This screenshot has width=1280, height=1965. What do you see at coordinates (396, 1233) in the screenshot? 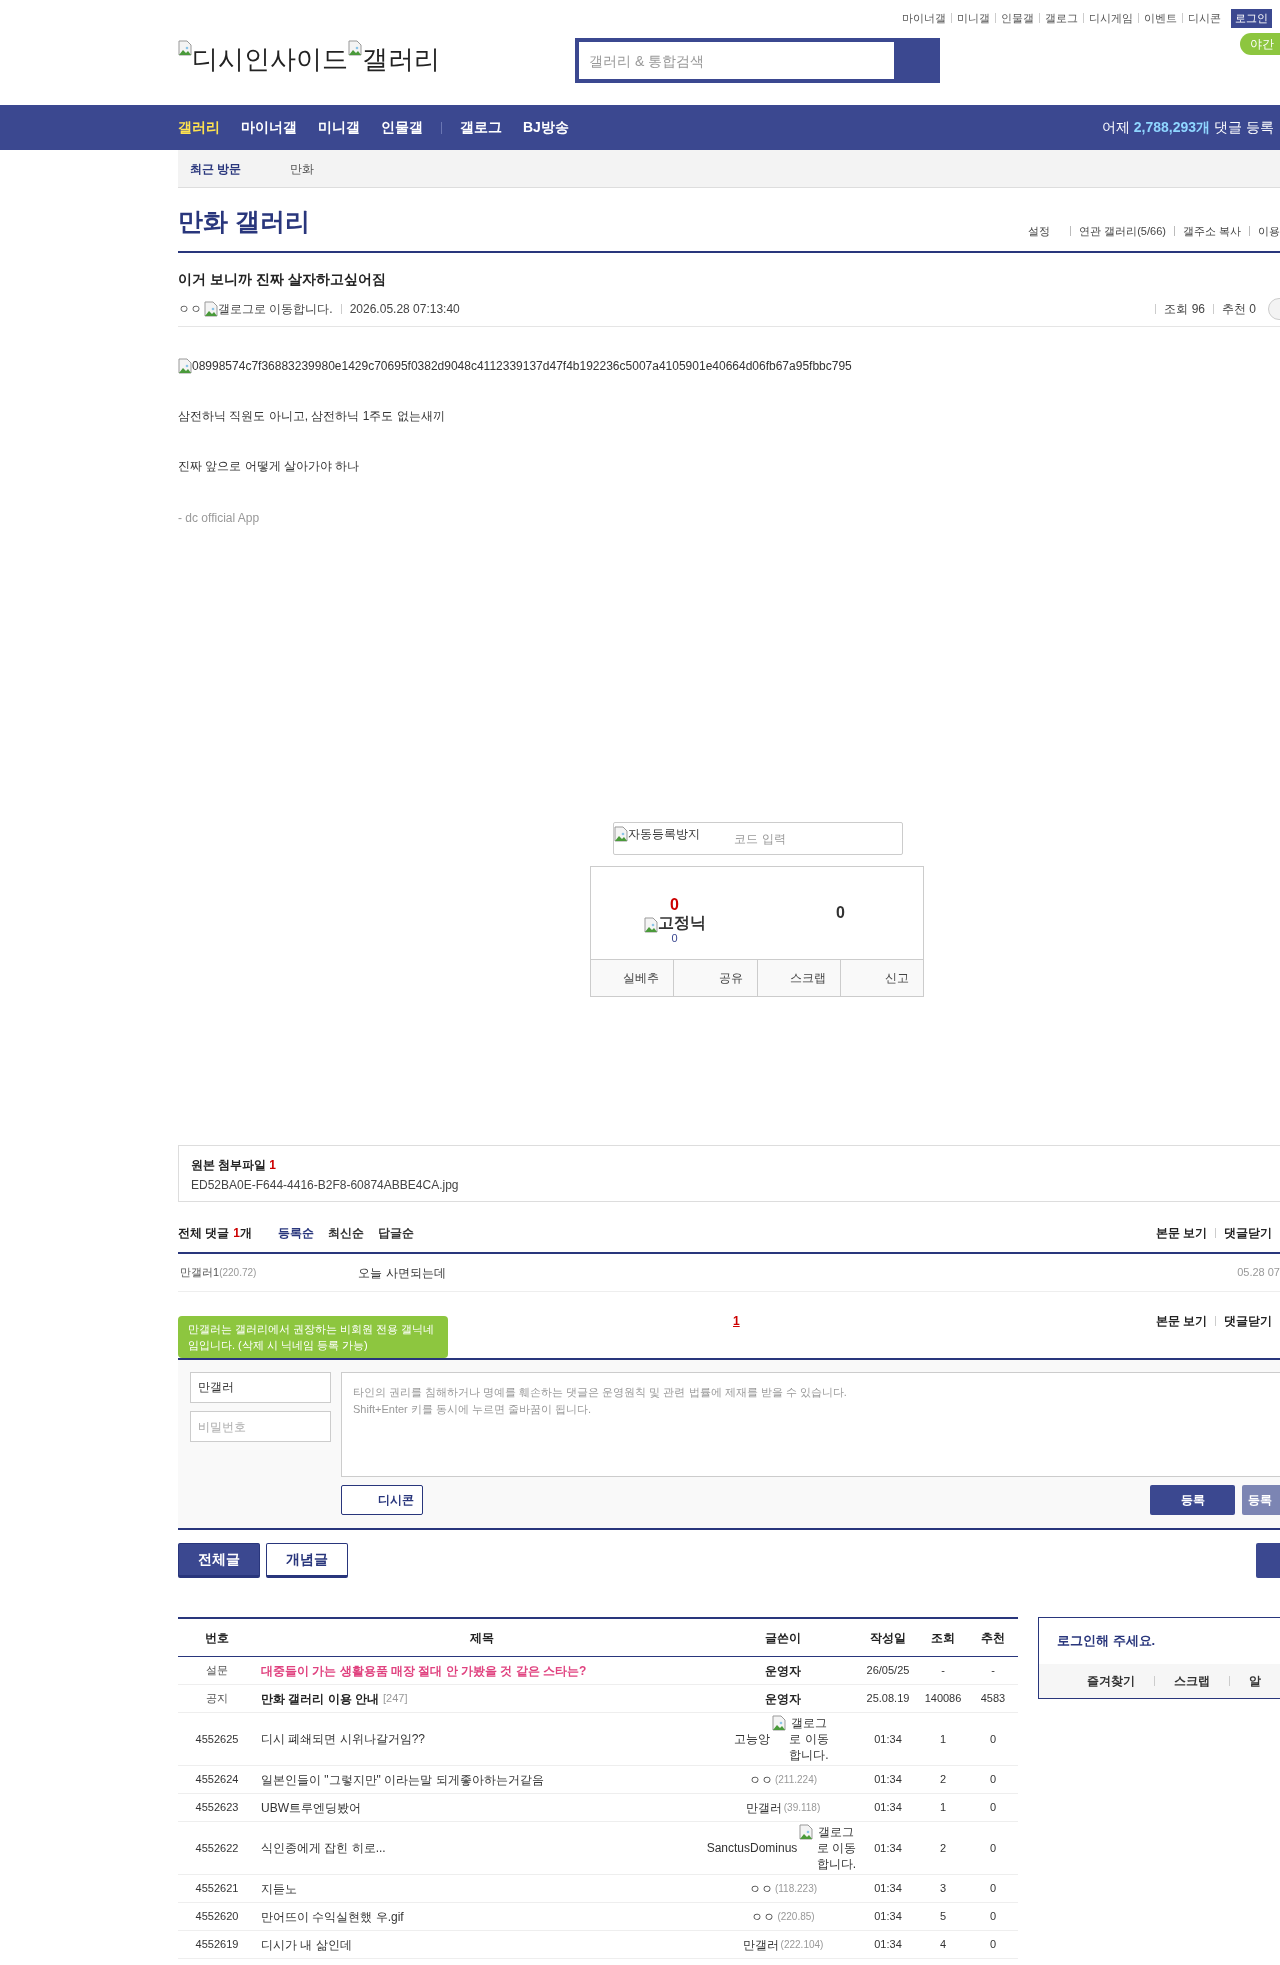
I see `sort-tab: 답글순` at bounding box center [396, 1233].